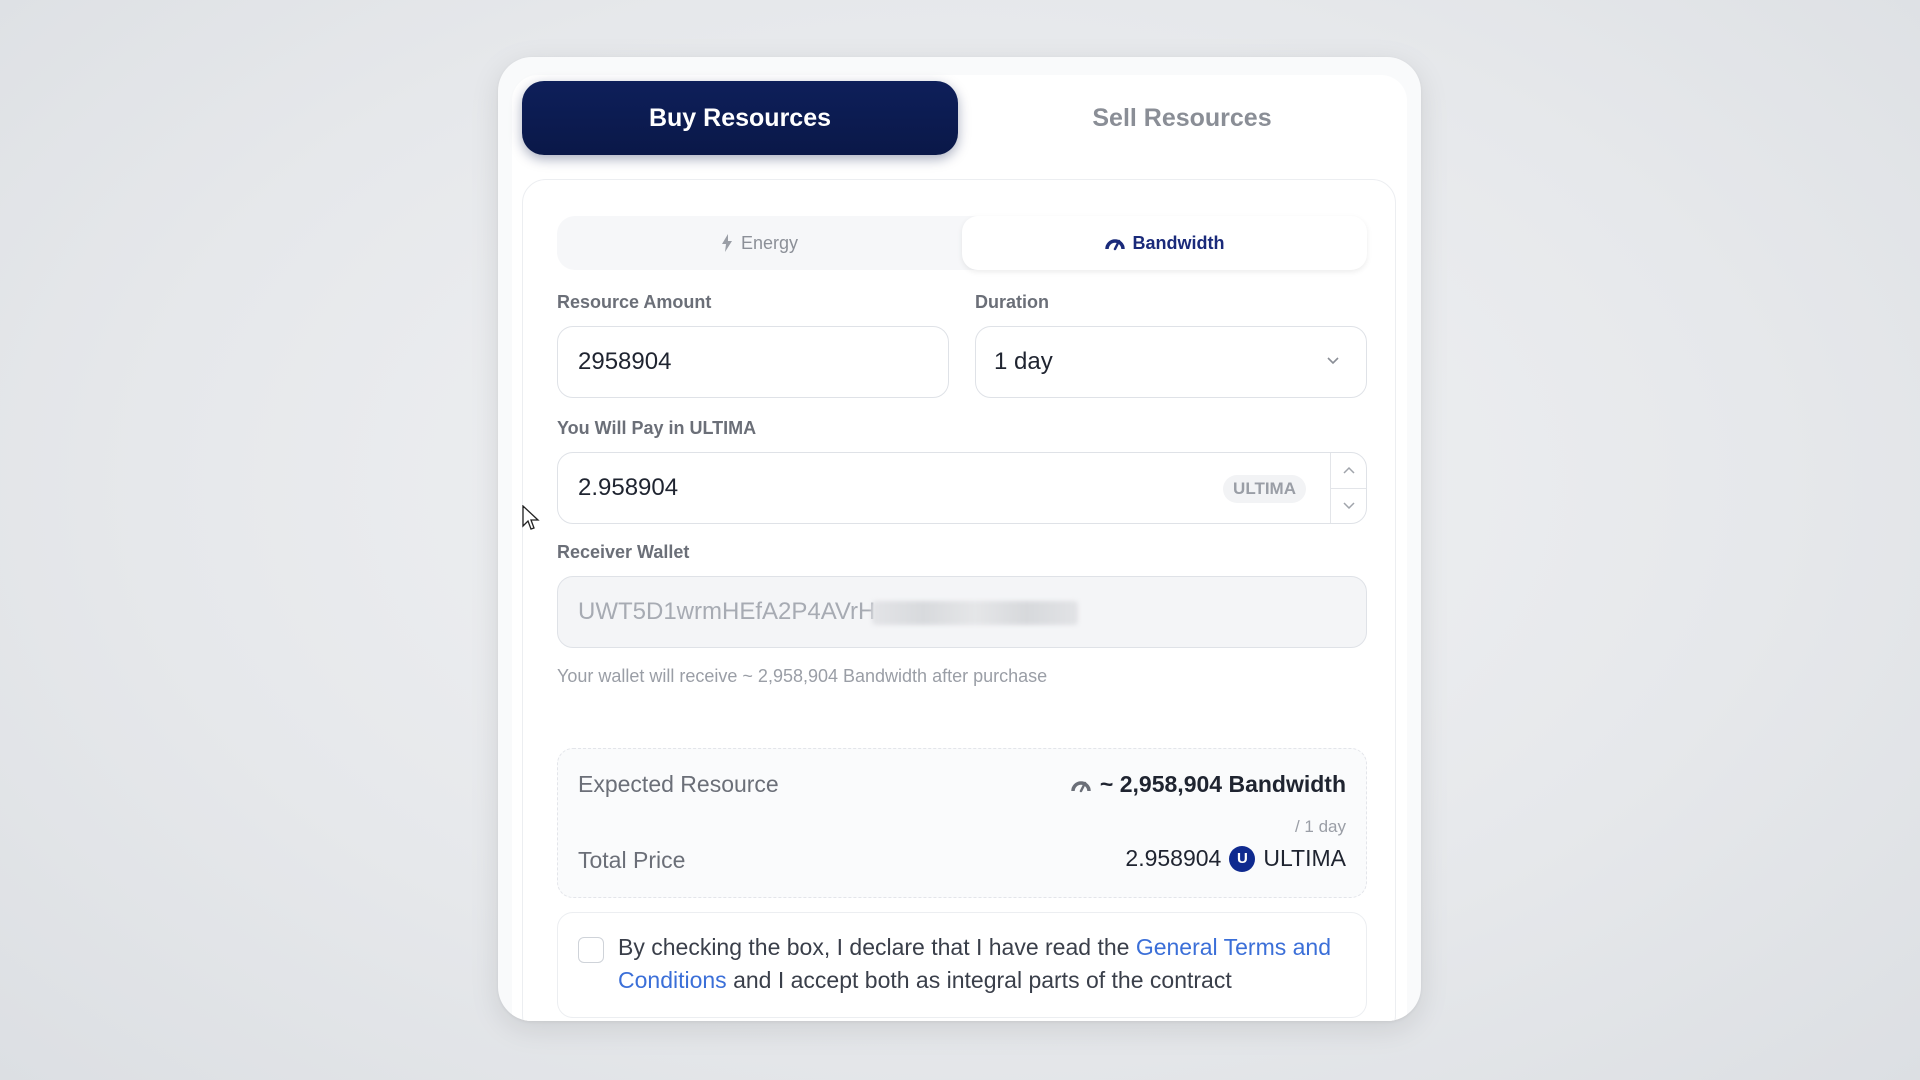  I want to click on pay-stepper, so click(1348, 488).